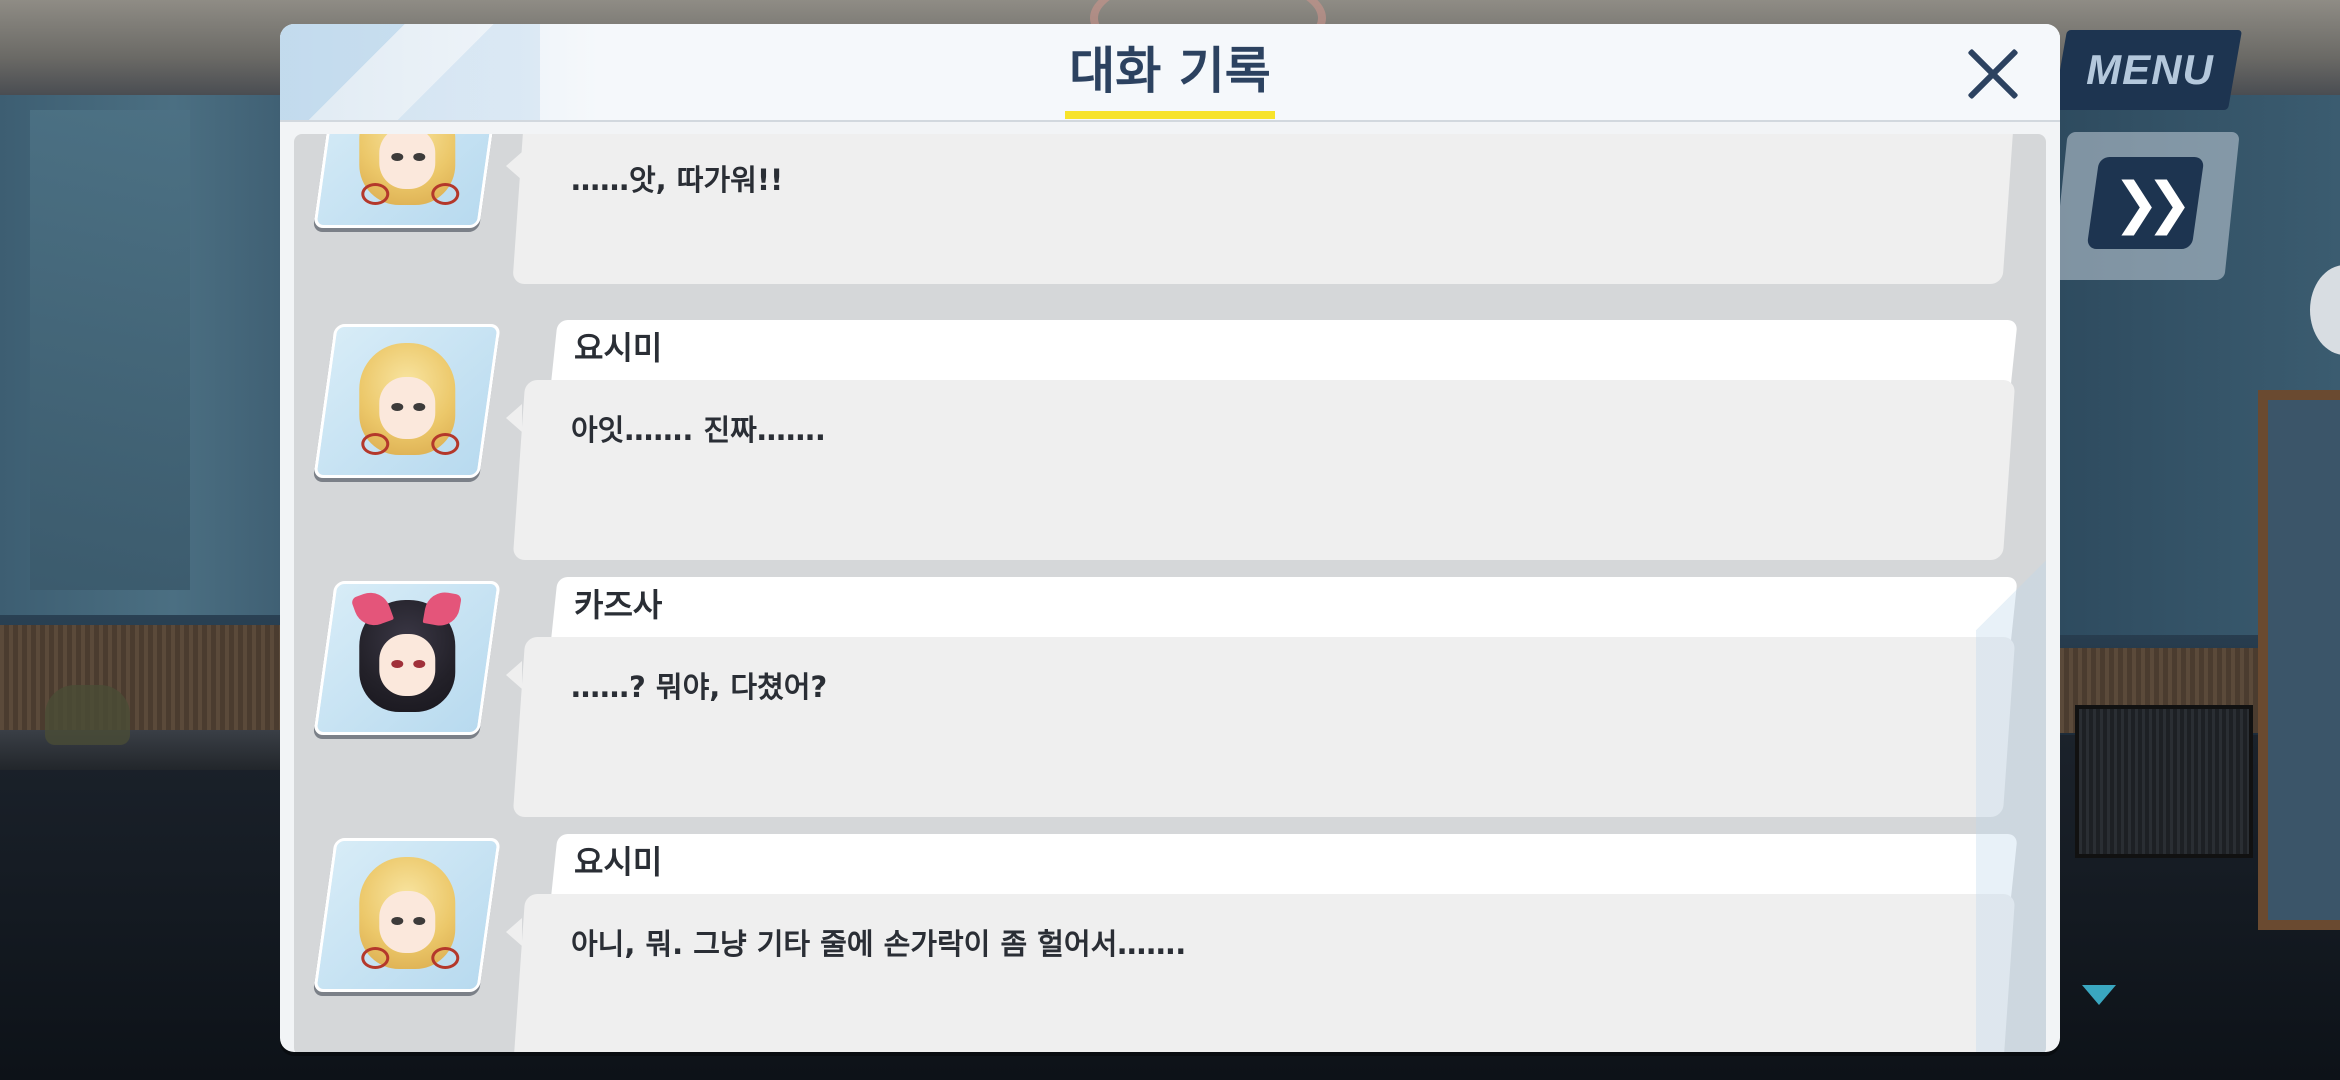  What do you see at coordinates (2099, 995) in the screenshot?
I see `down-arrow-icon` at bounding box center [2099, 995].